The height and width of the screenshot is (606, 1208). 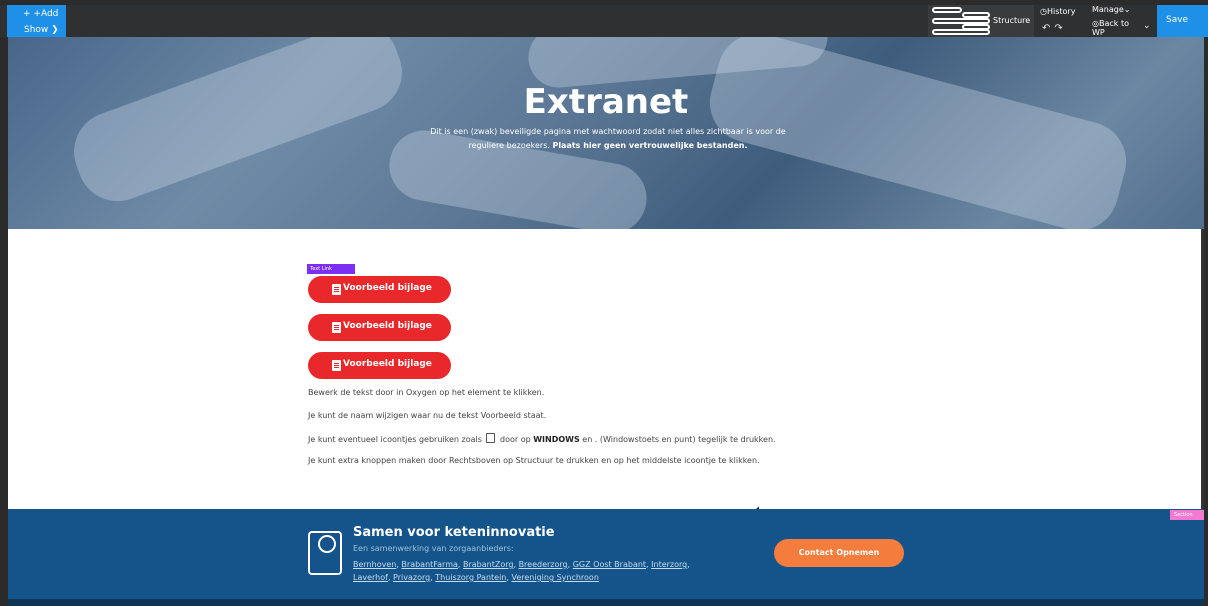 What do you see at coordinates (554, 577) in the screenshot?
I see `partner-link: Vereniging Synchroon` at bounding box center [554, 577].